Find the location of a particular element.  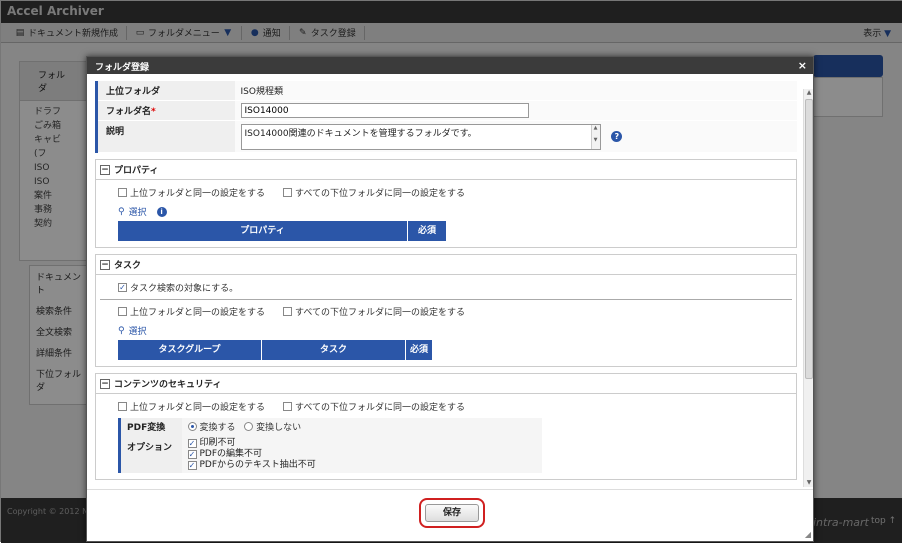

pdf-convert-no-radio: 変換しない is located at coordinates (272, 426).